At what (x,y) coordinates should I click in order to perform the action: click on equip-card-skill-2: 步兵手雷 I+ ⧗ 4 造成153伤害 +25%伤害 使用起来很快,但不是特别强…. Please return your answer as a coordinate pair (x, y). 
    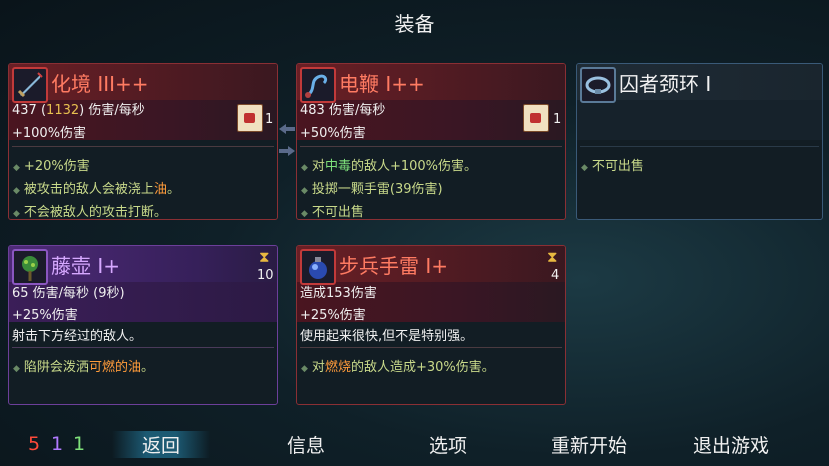
    Looking at the image, I should click on (431, 325).